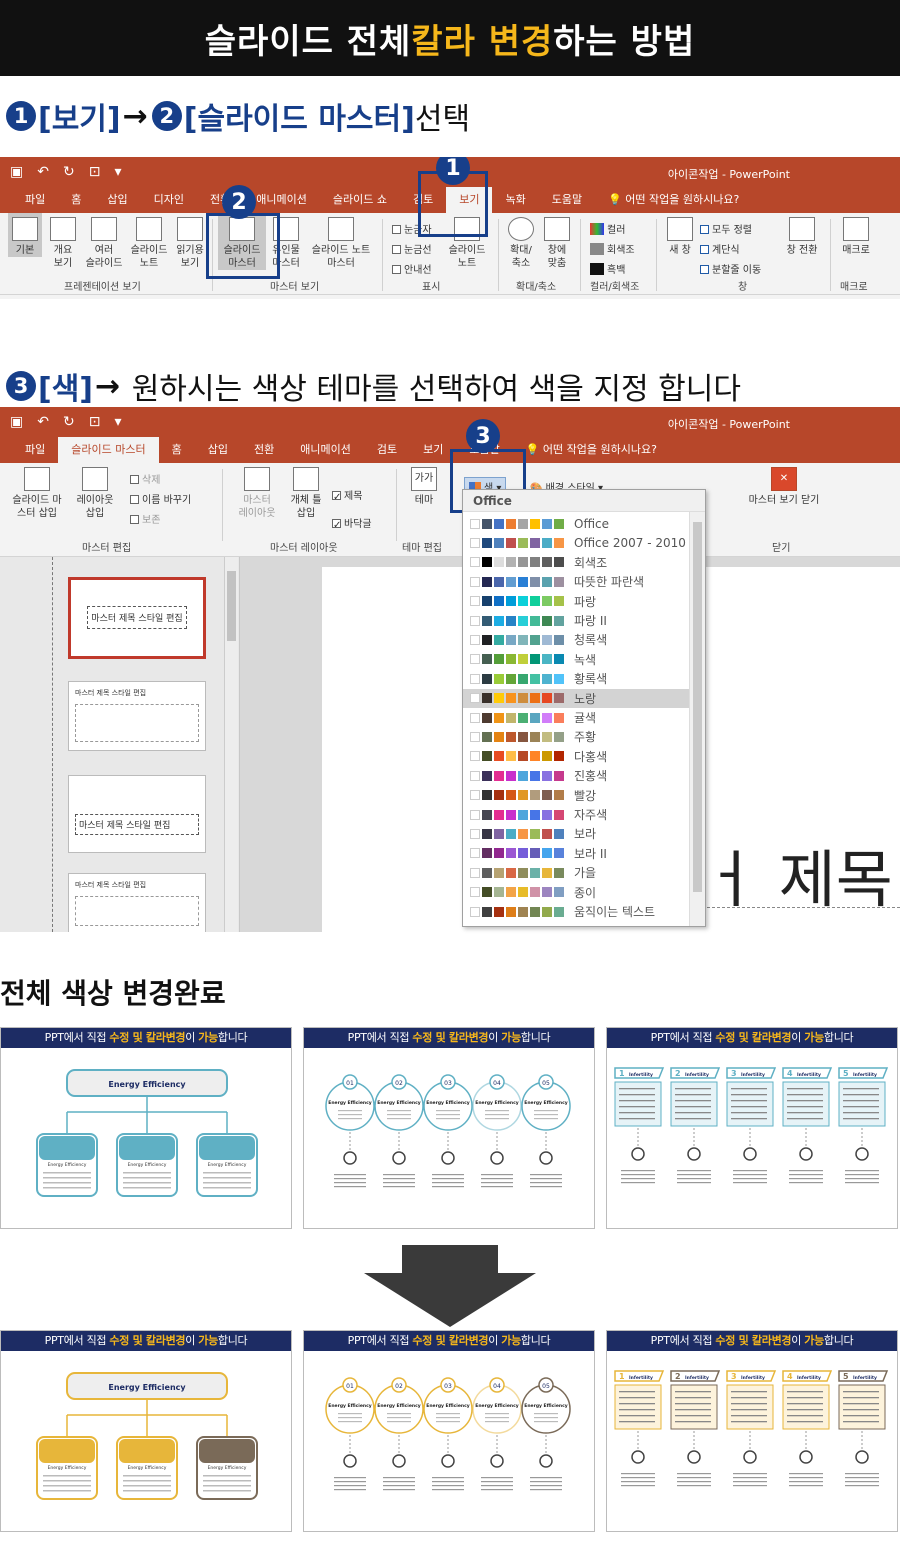 This screenshot has width=900, height=1547. What do you see at coordinates (607, 268) in the screenshot?
I see `black-white-button: 흑백` at bounding box center [607, 268].